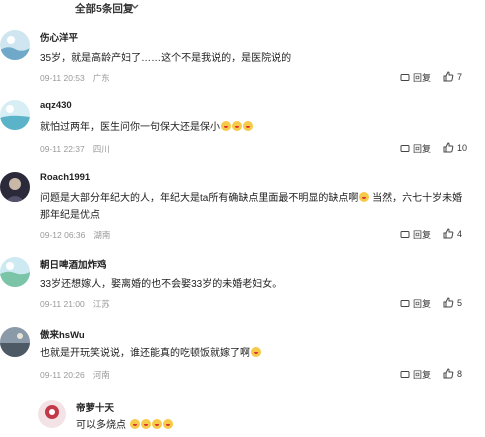  I want to click on like-button: 4, so click(452, 233).